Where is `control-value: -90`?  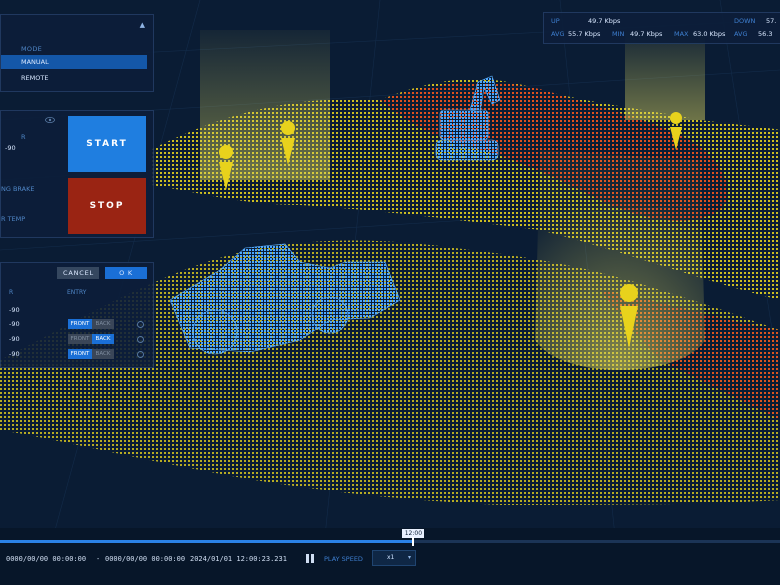 control-value: -90 is located at coordinates (10, 148).